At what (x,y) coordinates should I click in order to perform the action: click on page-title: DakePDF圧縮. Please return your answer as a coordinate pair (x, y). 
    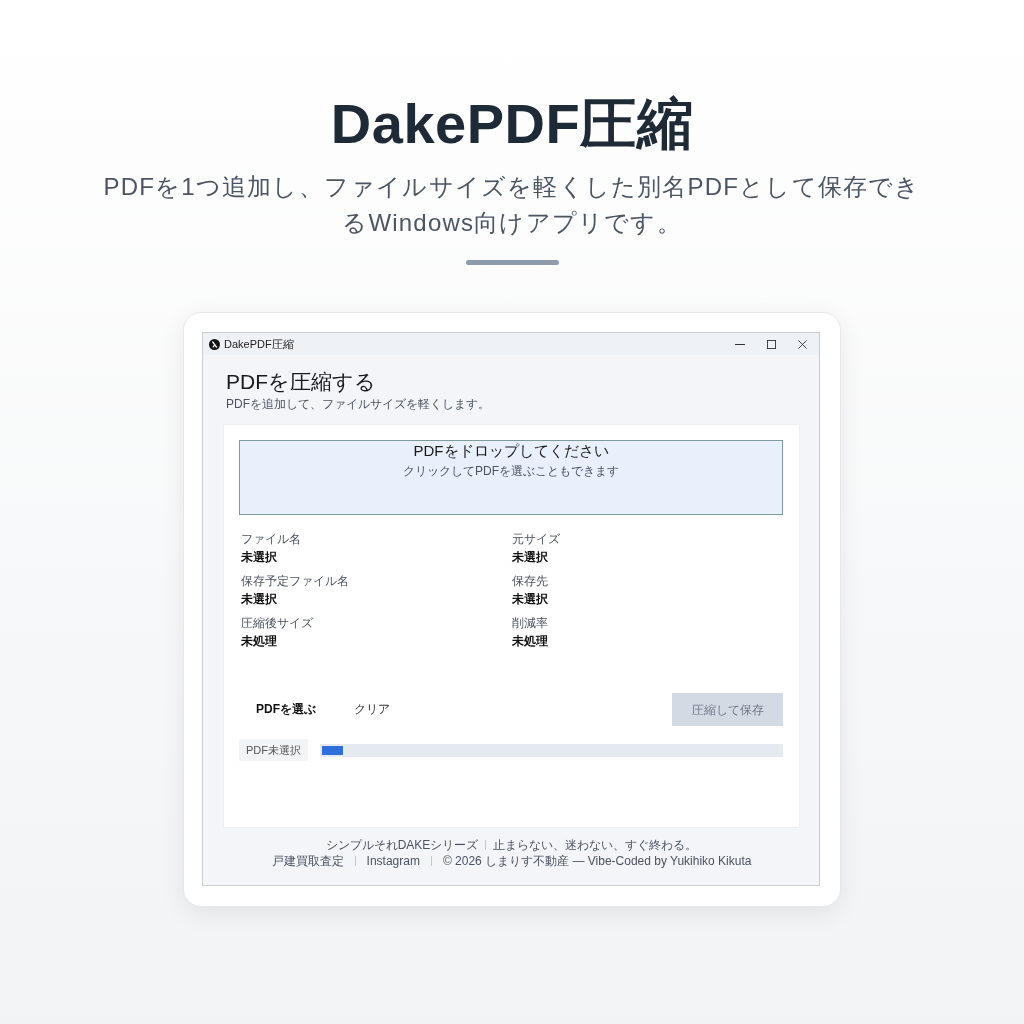
    Looking at the image, I should click on (512, 124).